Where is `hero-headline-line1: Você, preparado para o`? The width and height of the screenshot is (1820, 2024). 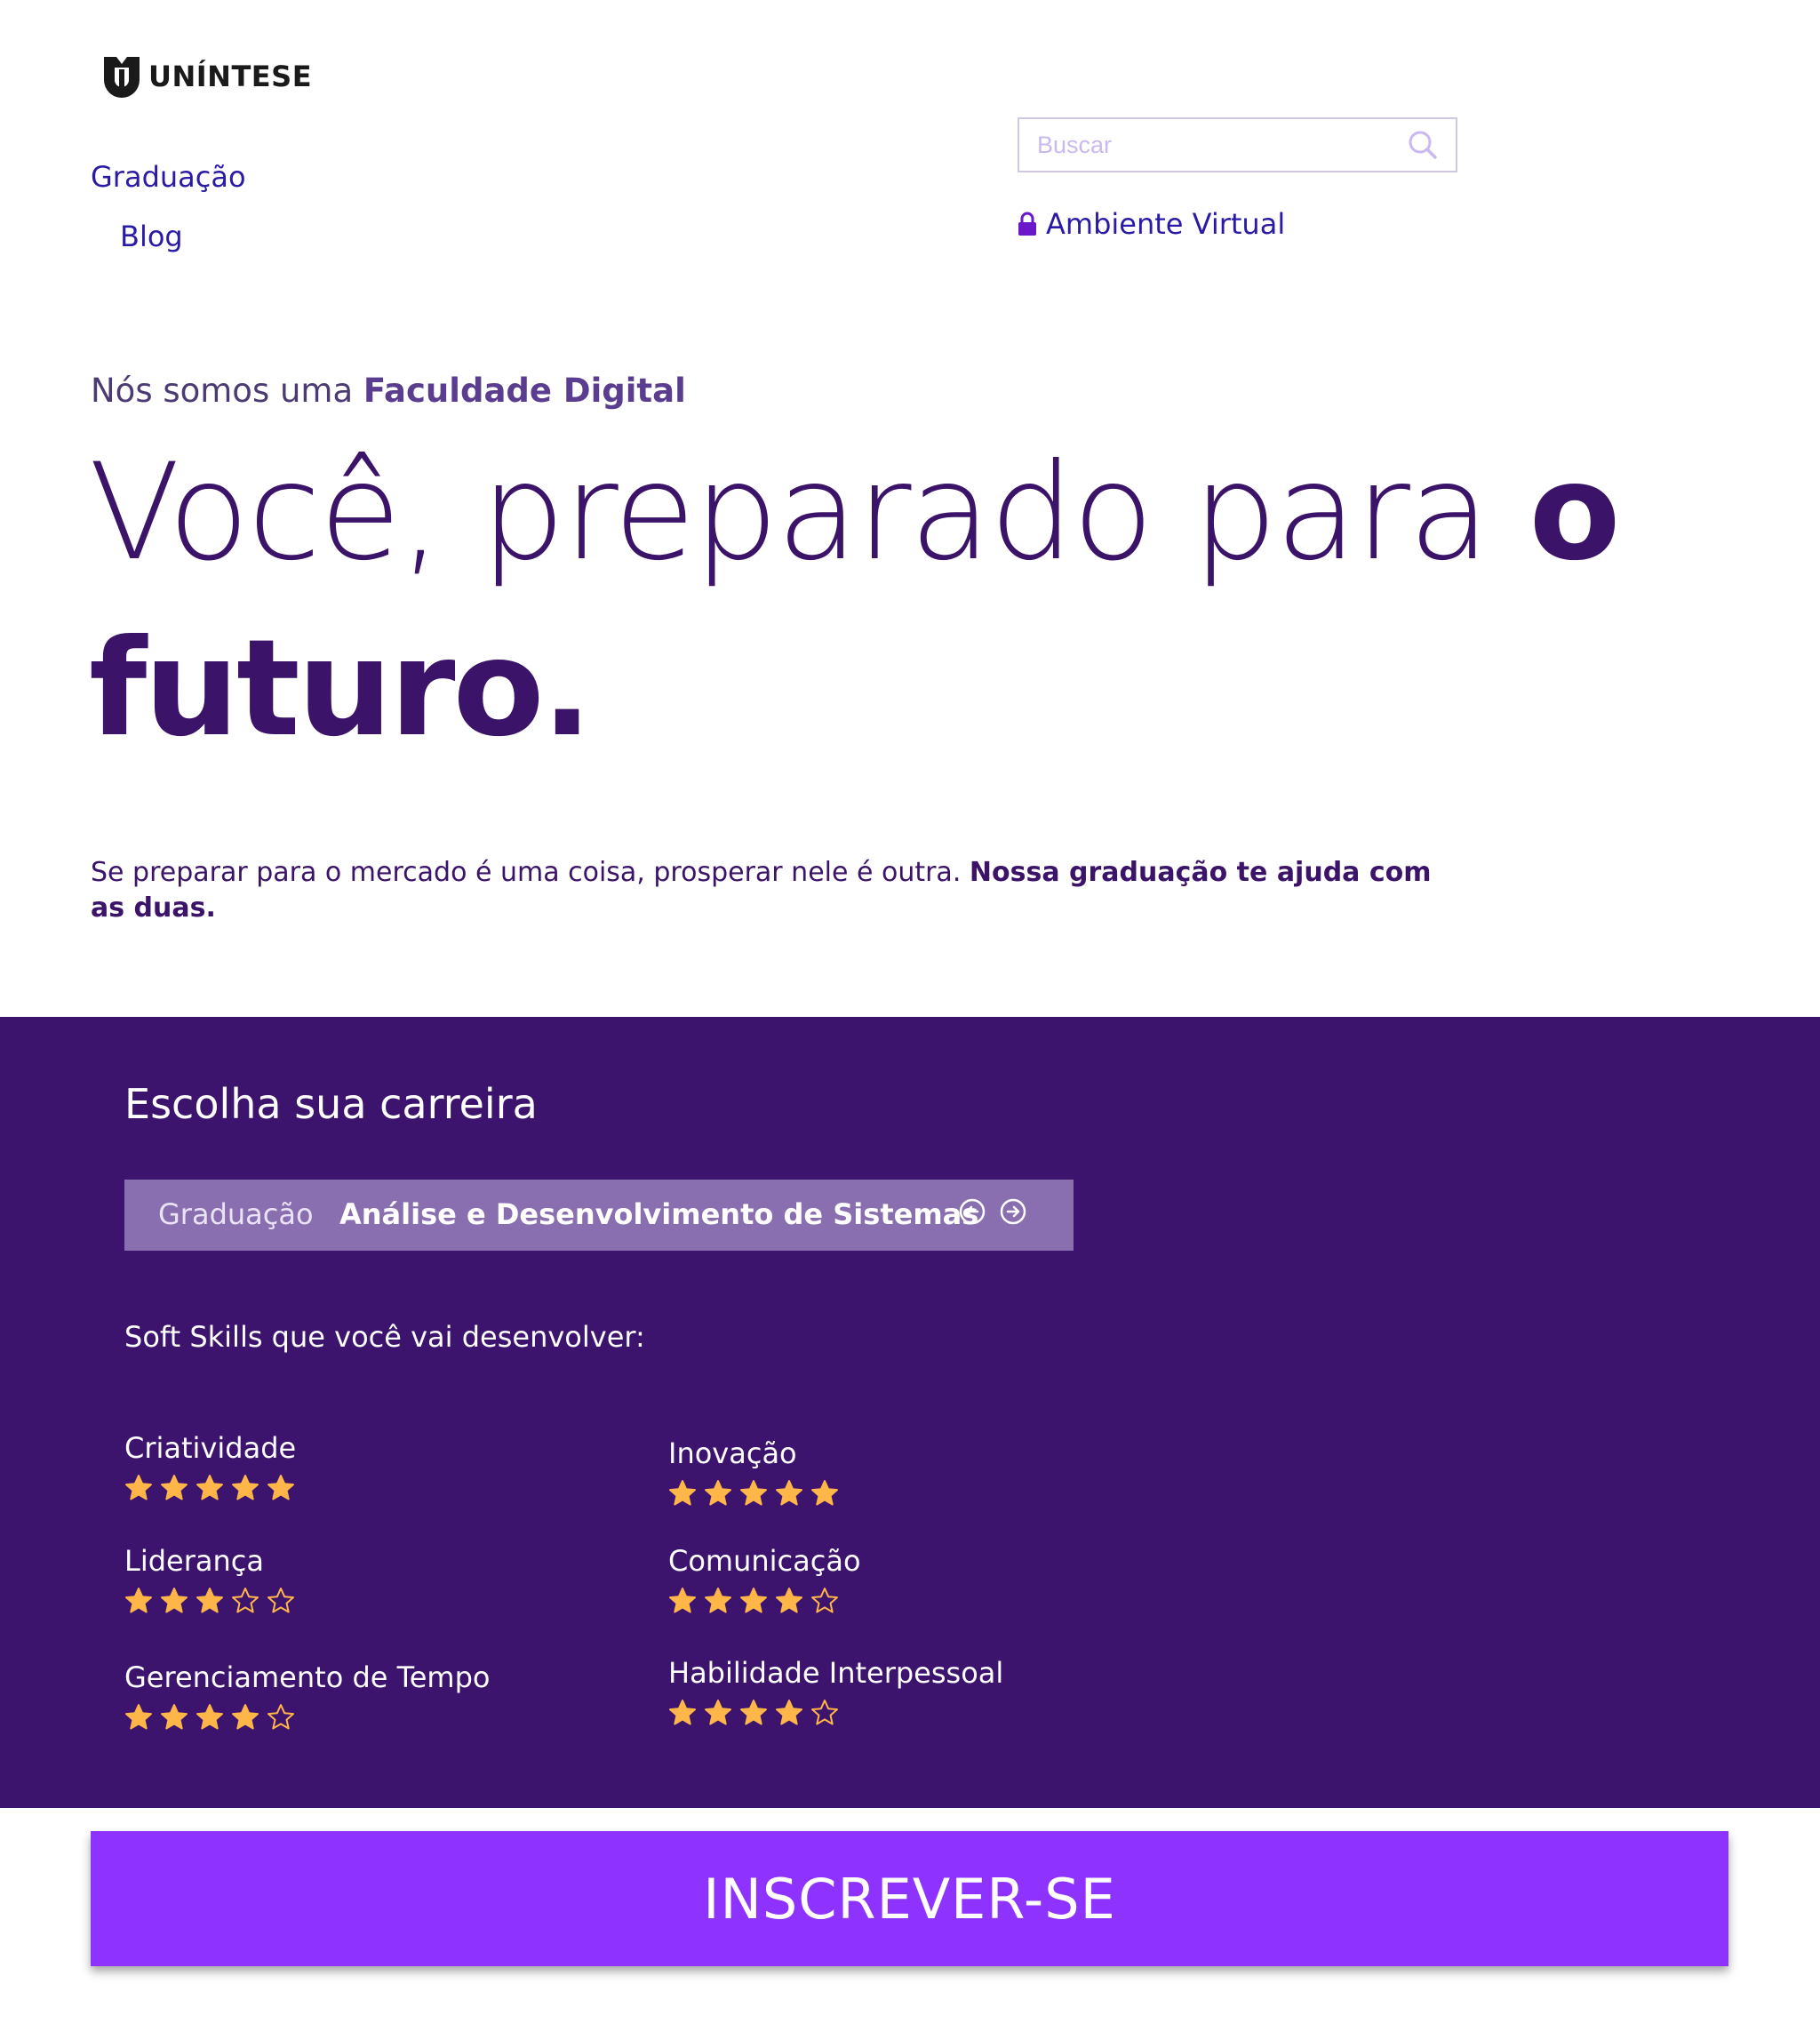 hero-headline-line1: Você, preparado para o is located at coordinates (855, 512).